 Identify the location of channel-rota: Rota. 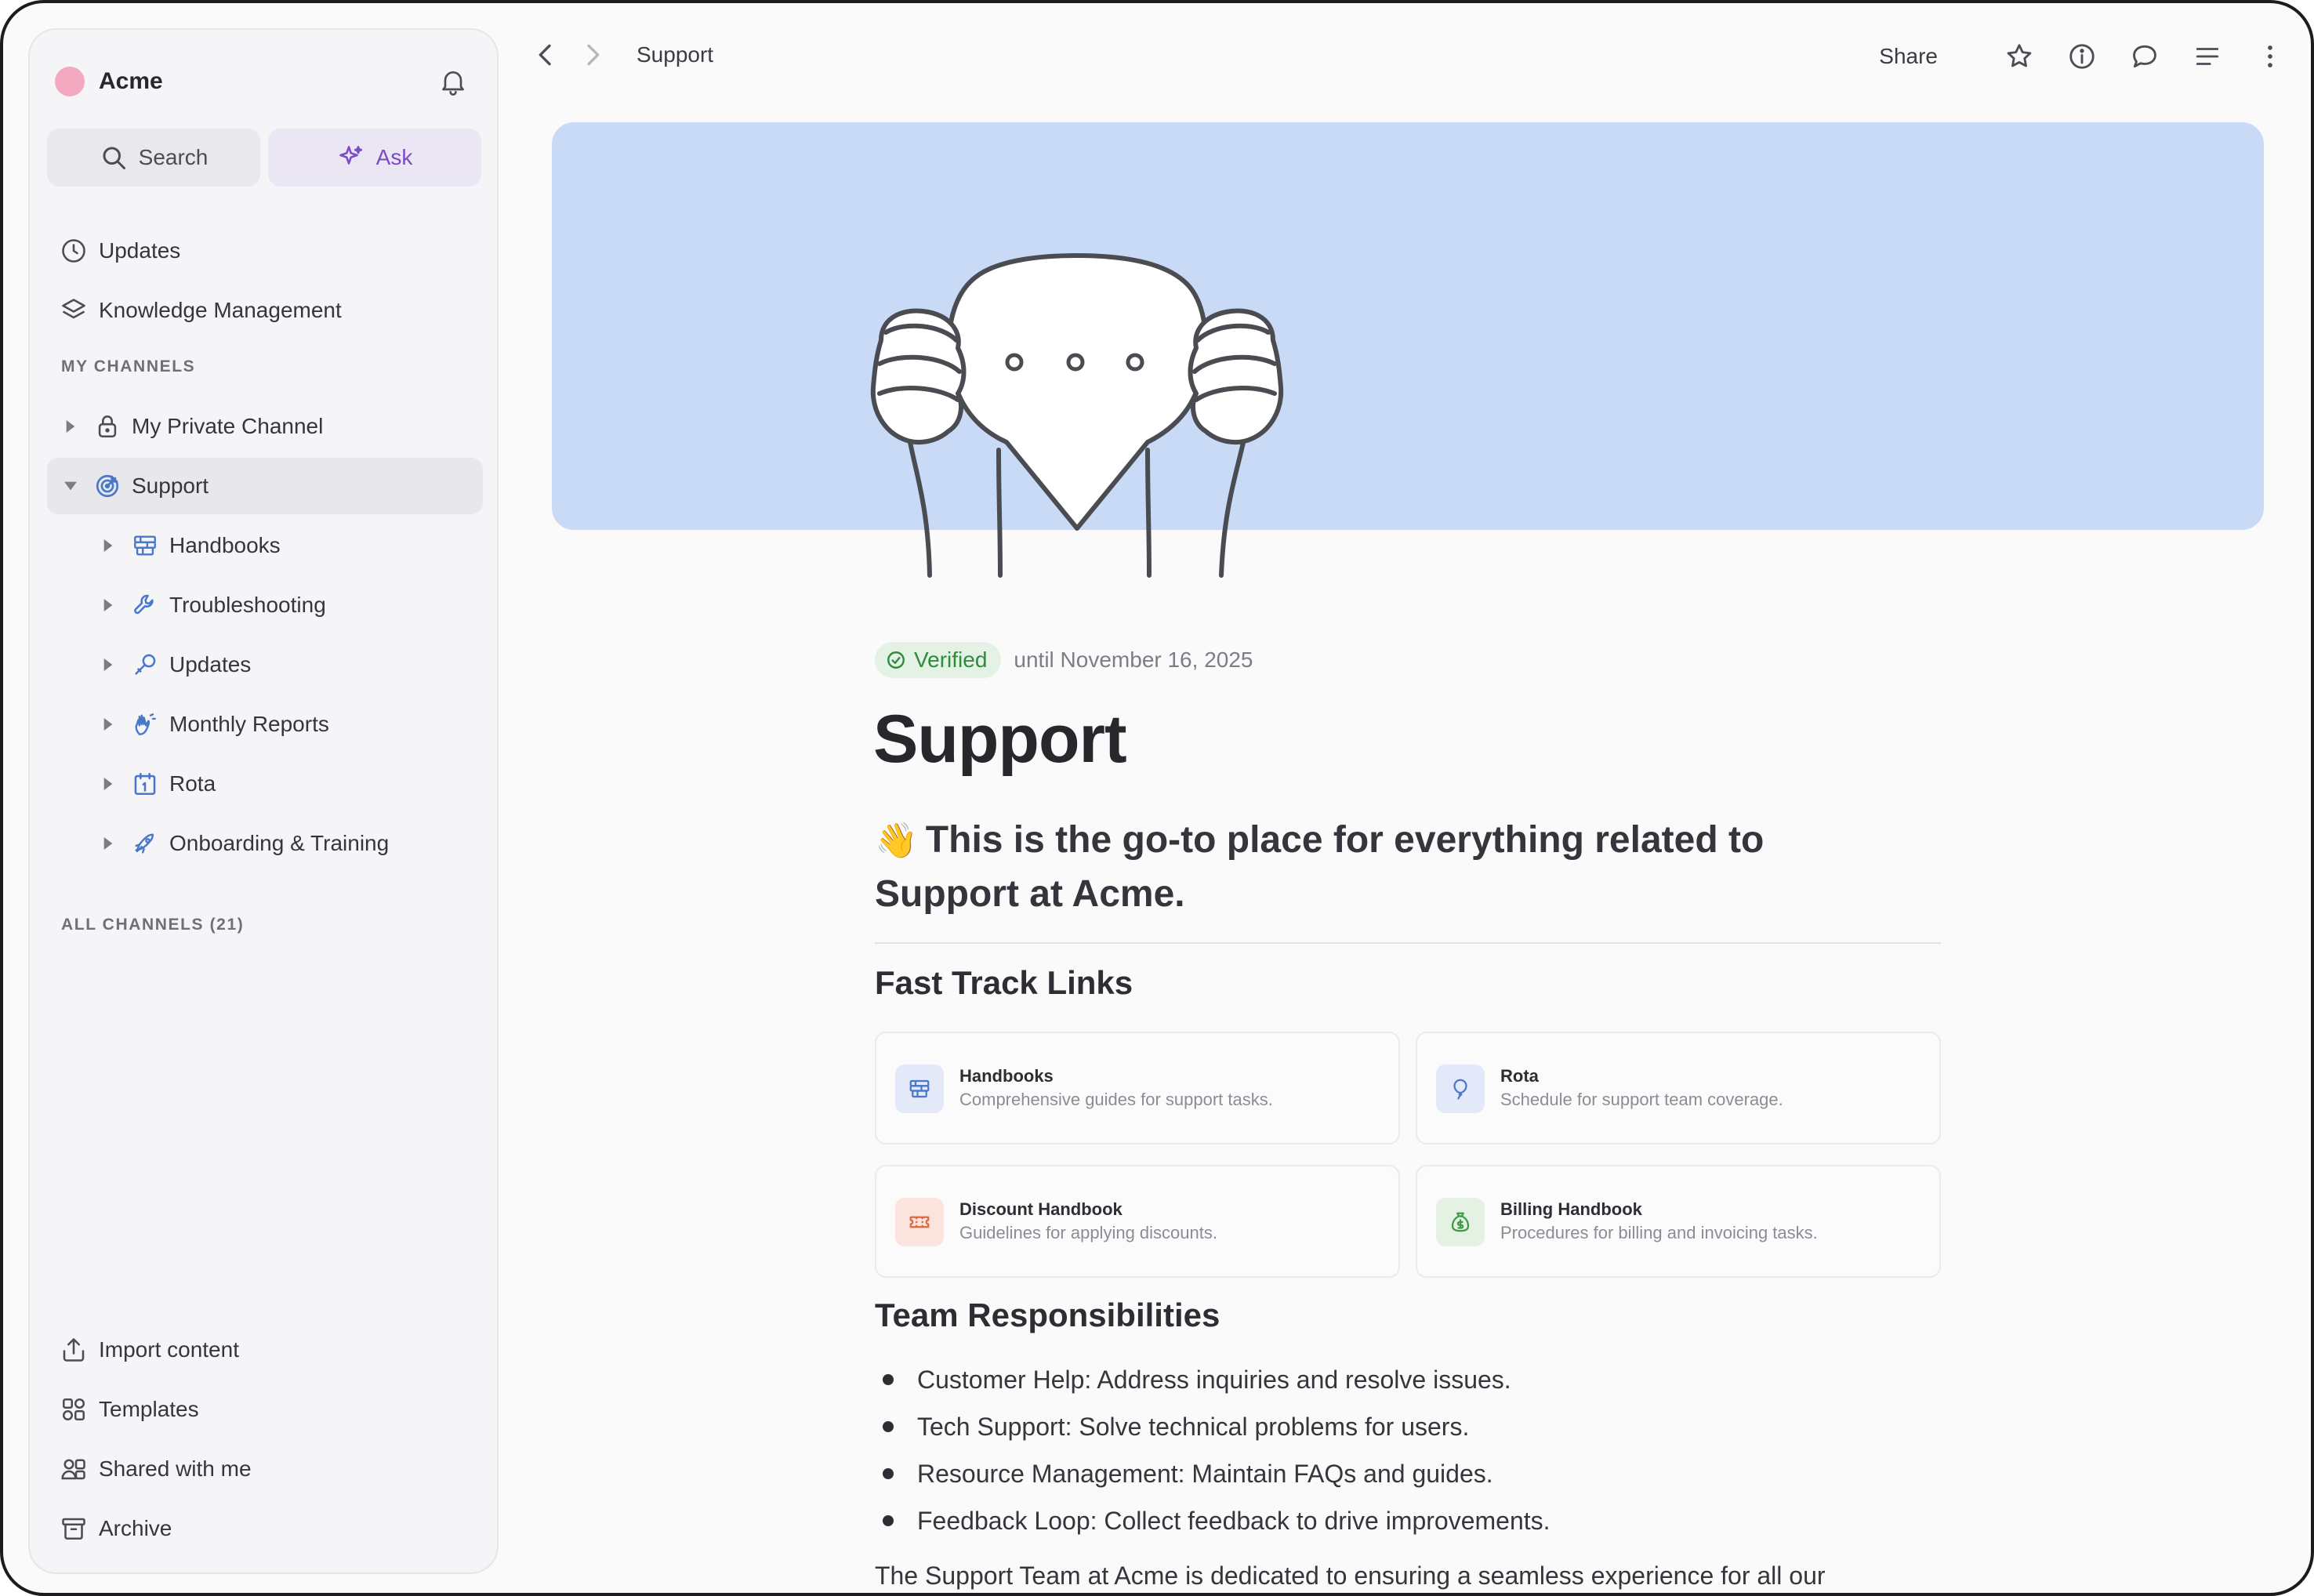
(158, 784).